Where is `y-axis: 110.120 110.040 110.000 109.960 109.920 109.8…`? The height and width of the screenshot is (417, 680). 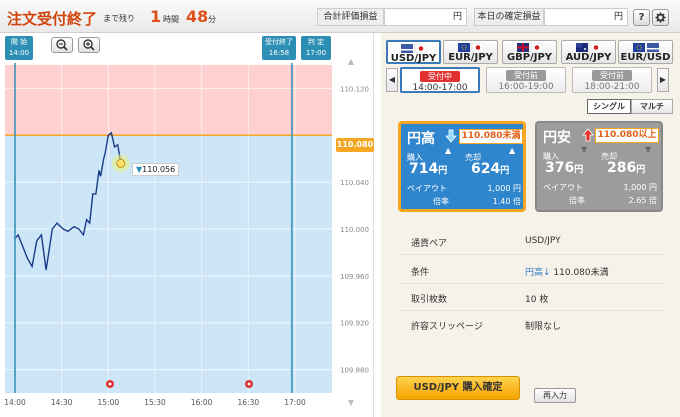 y-axis: 110.120 110.040 110.000 109.960 109.920 109.8… is located at coordinates (354, 229).